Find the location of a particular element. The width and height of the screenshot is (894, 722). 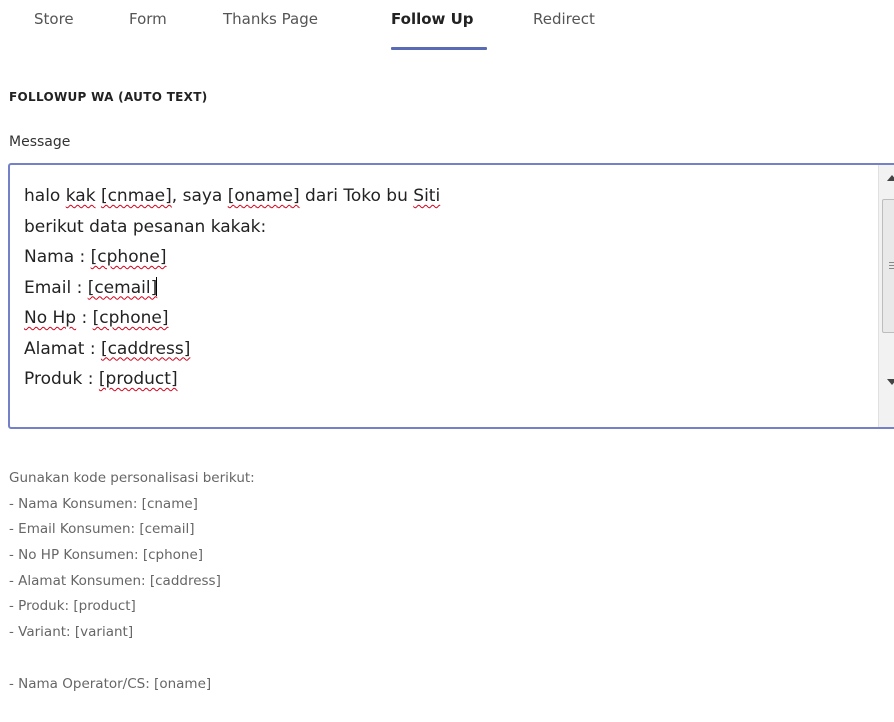

help-code-item: - No HP Konsumen: [cphone] is located at coordinates (106, 555).